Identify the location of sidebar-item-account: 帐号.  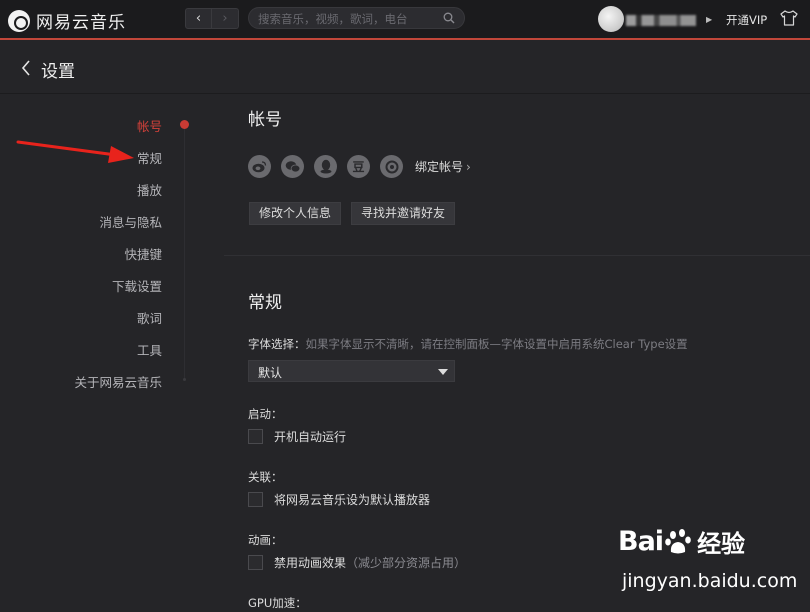
(149, 125).